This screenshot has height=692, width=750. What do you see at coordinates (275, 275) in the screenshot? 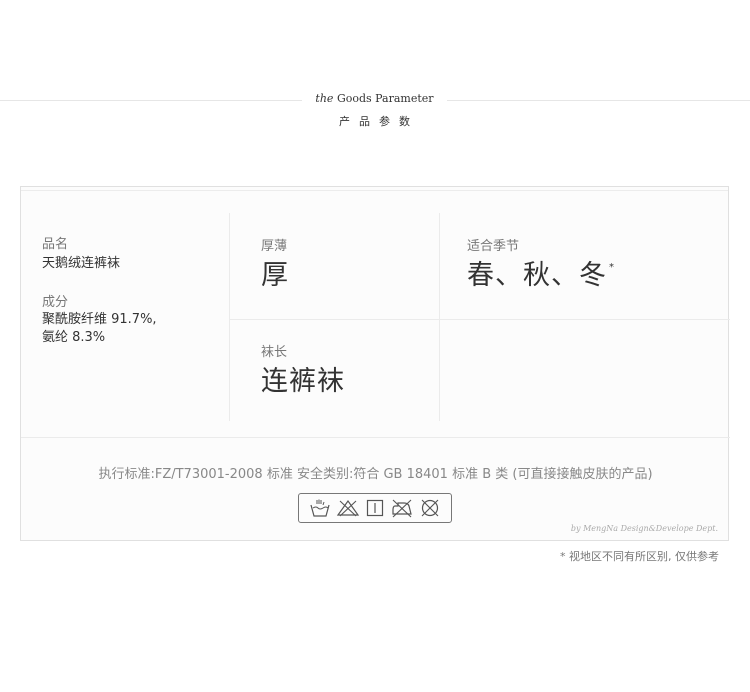
I see `thickness-value: 厚` at bounding box center [275, 275].